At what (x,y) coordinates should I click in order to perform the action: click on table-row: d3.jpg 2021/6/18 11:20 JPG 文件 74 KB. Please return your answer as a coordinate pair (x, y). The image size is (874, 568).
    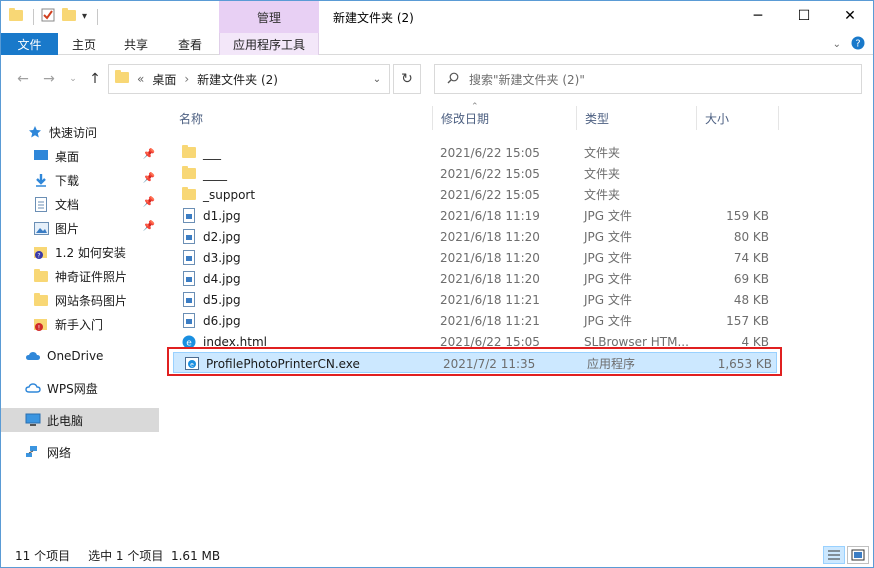
    Looking at the image, I should click on (473, 257).